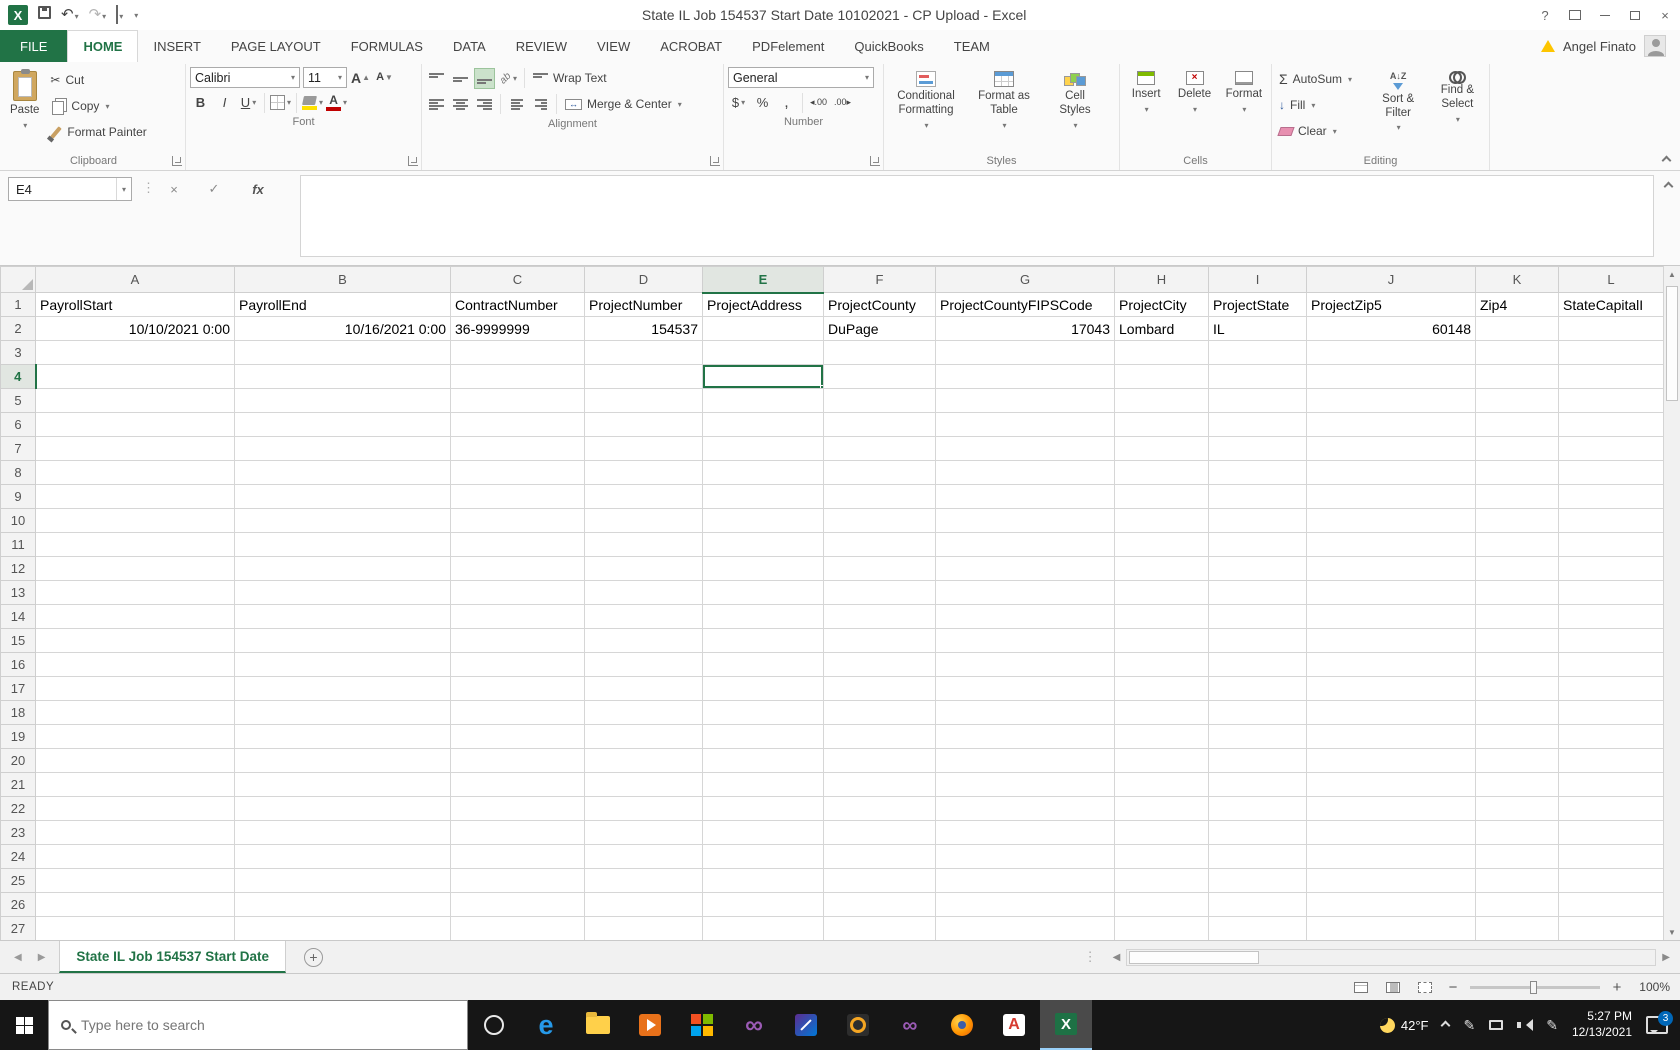  What do you see at coordinates (18, 448) in the screenshot?
I see `row-header-7: 7` at bounding box center [18, 448].